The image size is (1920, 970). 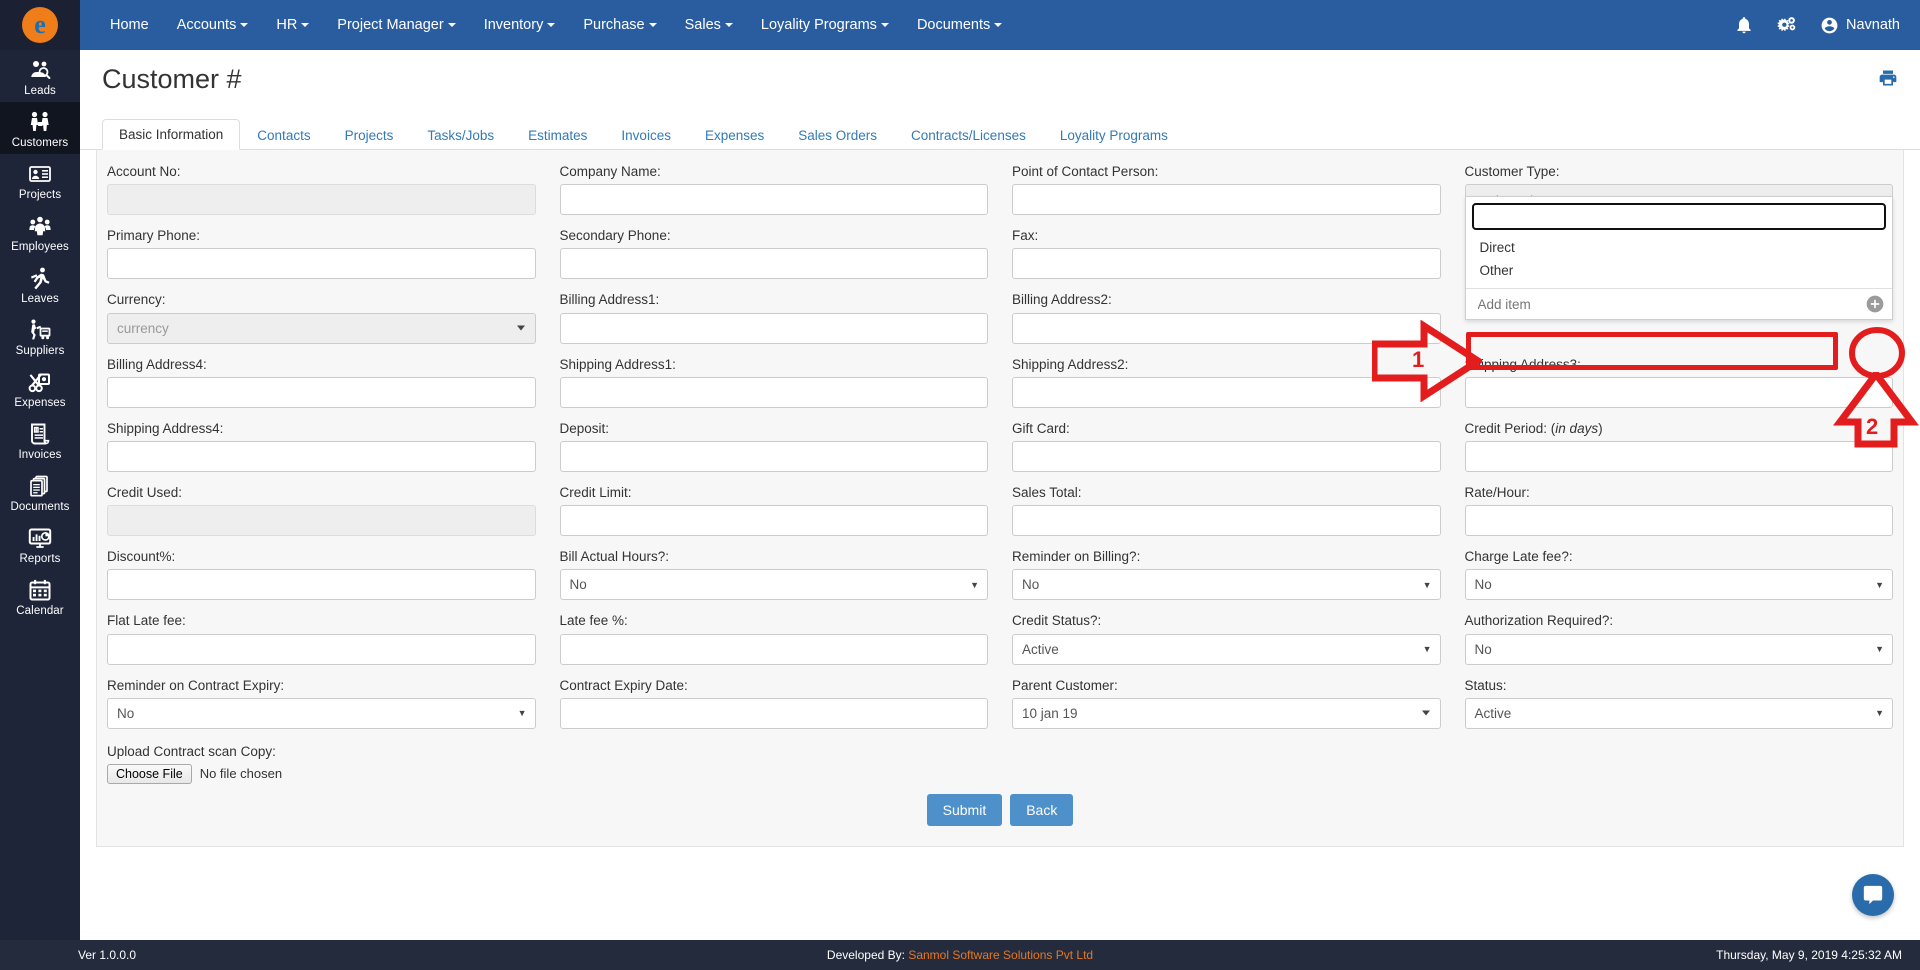 What do you see at coordinates (773, 264) in the screenshot?
I see `input-secondary-phone` at bounding box center [773, 264].